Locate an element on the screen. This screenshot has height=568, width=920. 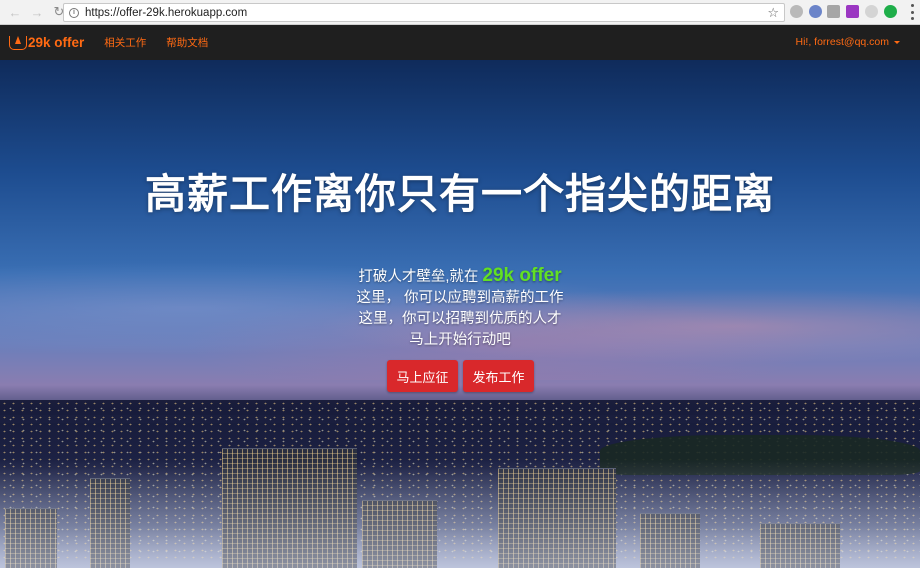
info-icon: i is located at coordinates (74, 12).